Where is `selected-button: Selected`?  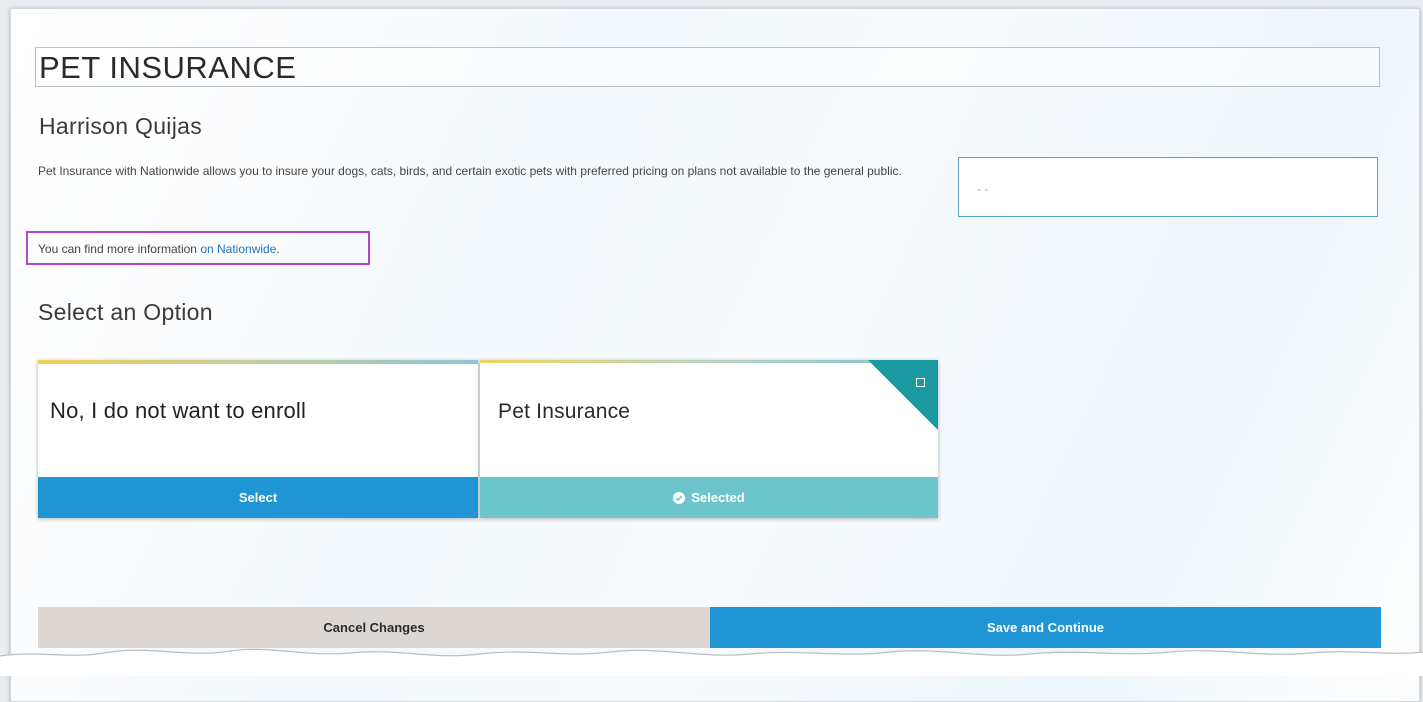
selected-button: Selected is located at coordinates (709, 497).